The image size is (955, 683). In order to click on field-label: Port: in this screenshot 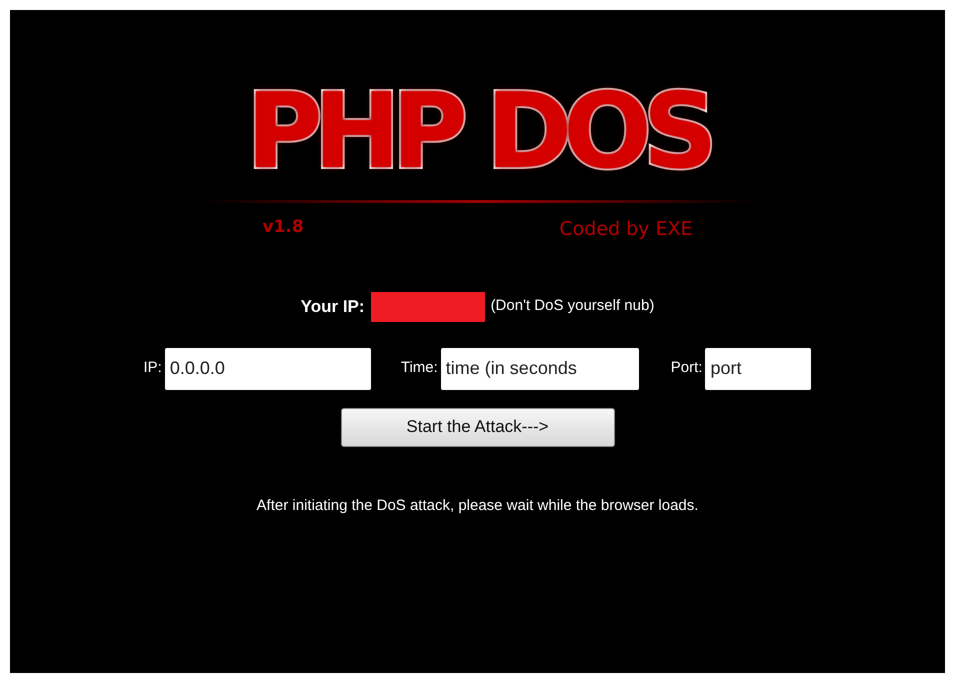, I will do `click(686, 368)`.